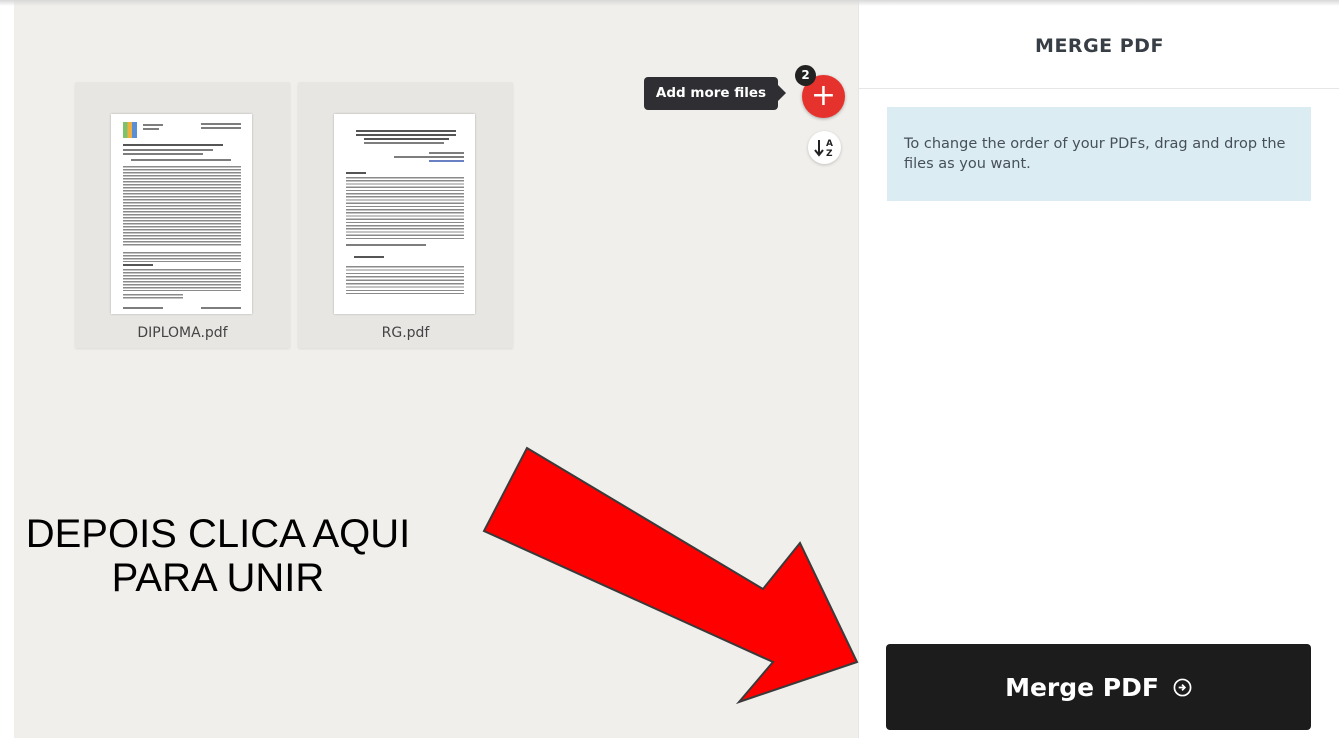 The height and width of the screenshot is (738, 1339). What do you see at coordinates (405, 333) in the screenshot?
I see `file-name: RG.pdf` at bounding box center [405, 333].